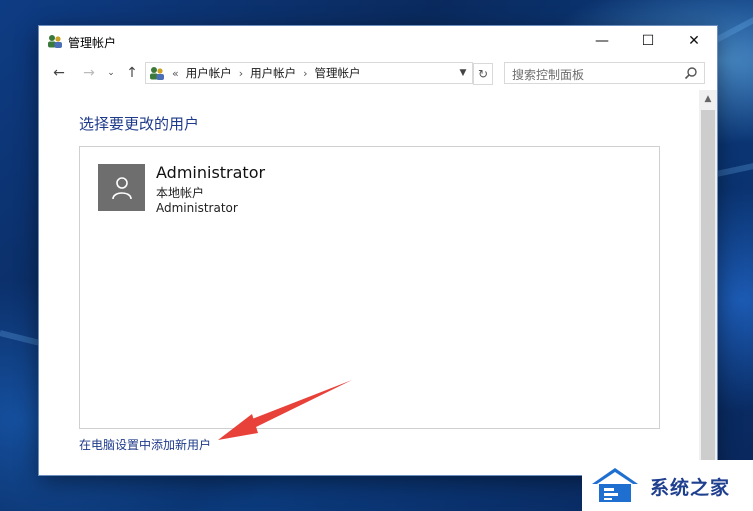  What do you see at coordinates (309, 73) in the screenshot?
I see `address-bar: « 用户帐户 › 用户帐户 › 管理帐户 ▼` at bounding box center [309, 73].